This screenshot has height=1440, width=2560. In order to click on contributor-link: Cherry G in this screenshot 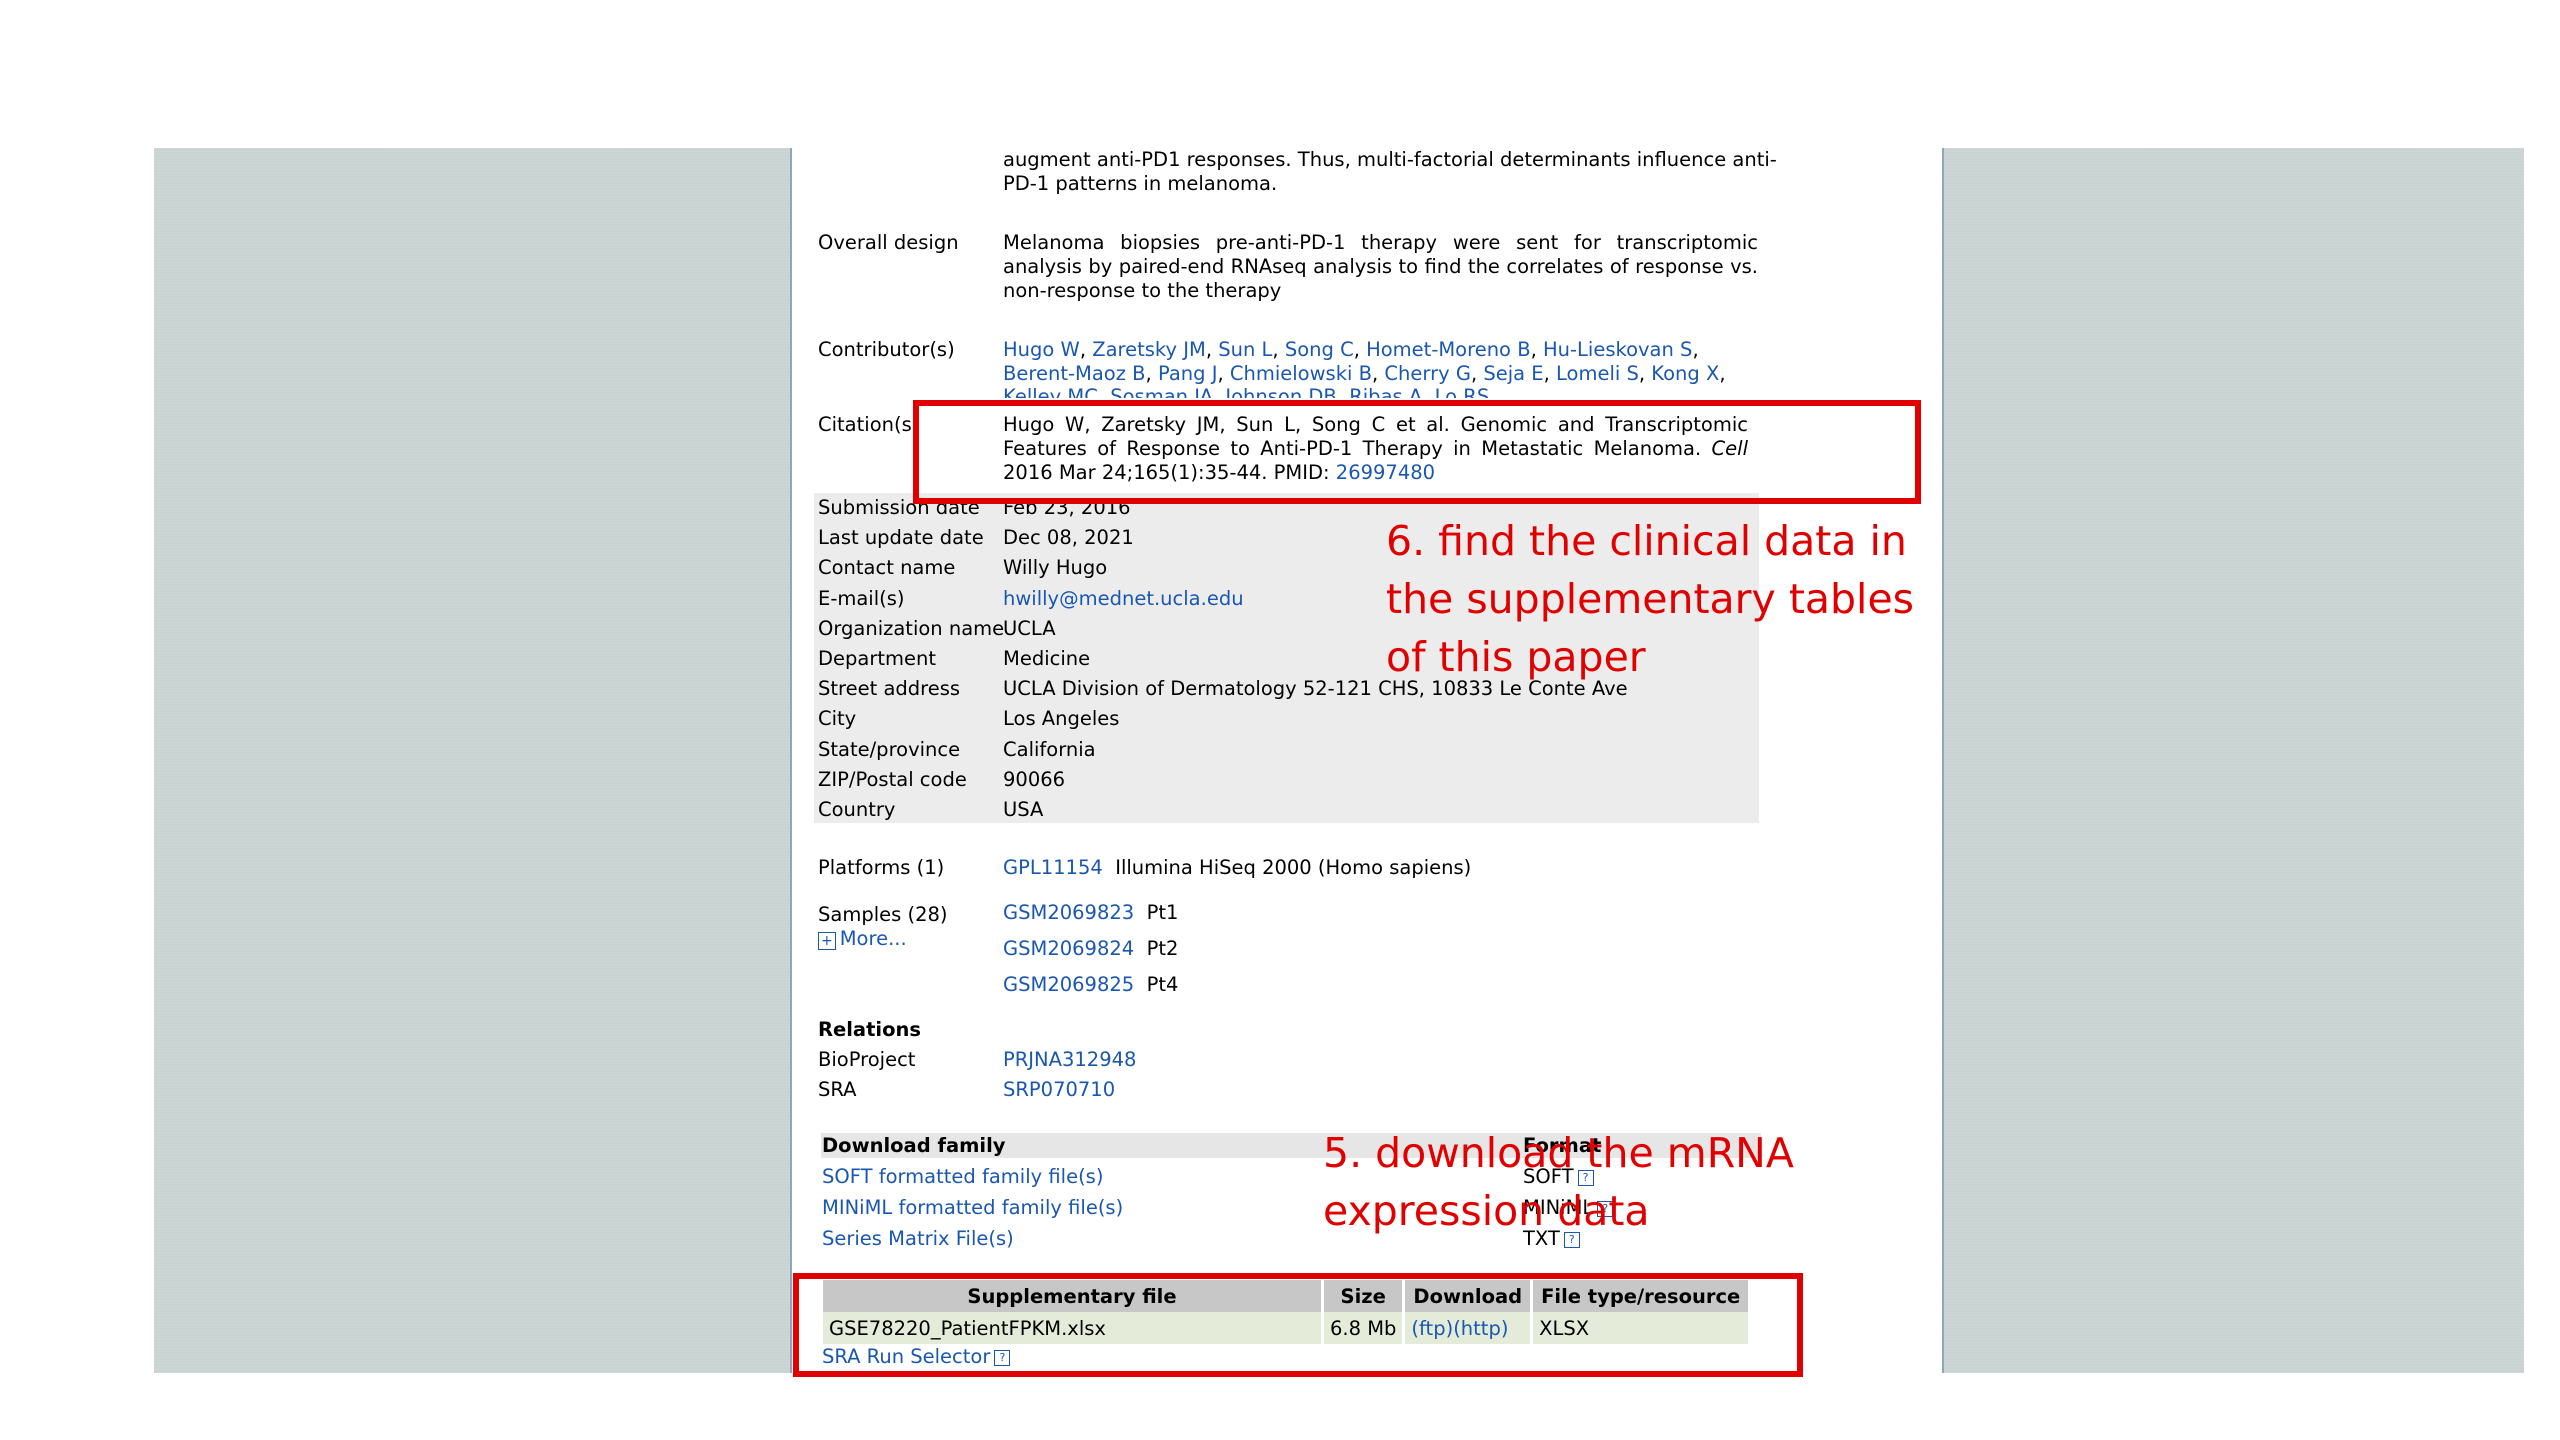, I will do `click(1427, 373)`.